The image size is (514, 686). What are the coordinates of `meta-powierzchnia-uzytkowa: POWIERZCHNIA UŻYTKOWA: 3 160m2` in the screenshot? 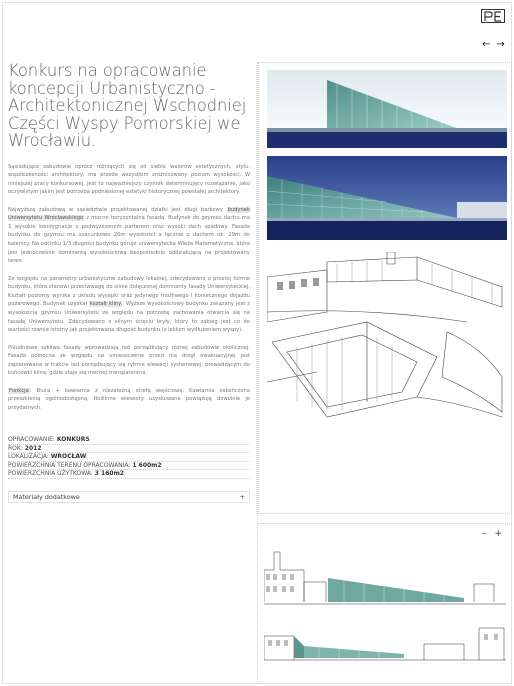 It's located at (129, 474).